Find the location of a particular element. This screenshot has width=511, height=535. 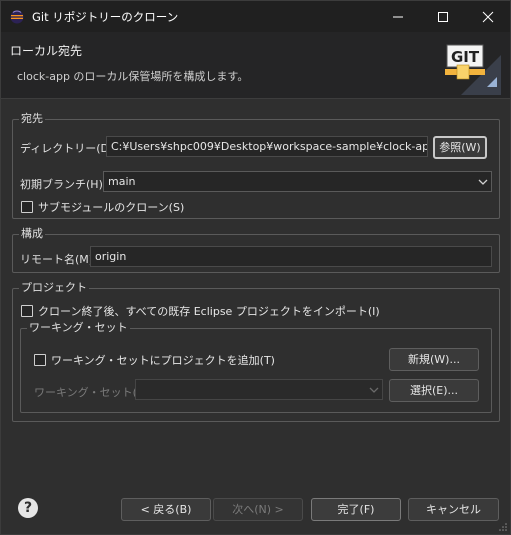

close-button is located at coordinates (488, 16).